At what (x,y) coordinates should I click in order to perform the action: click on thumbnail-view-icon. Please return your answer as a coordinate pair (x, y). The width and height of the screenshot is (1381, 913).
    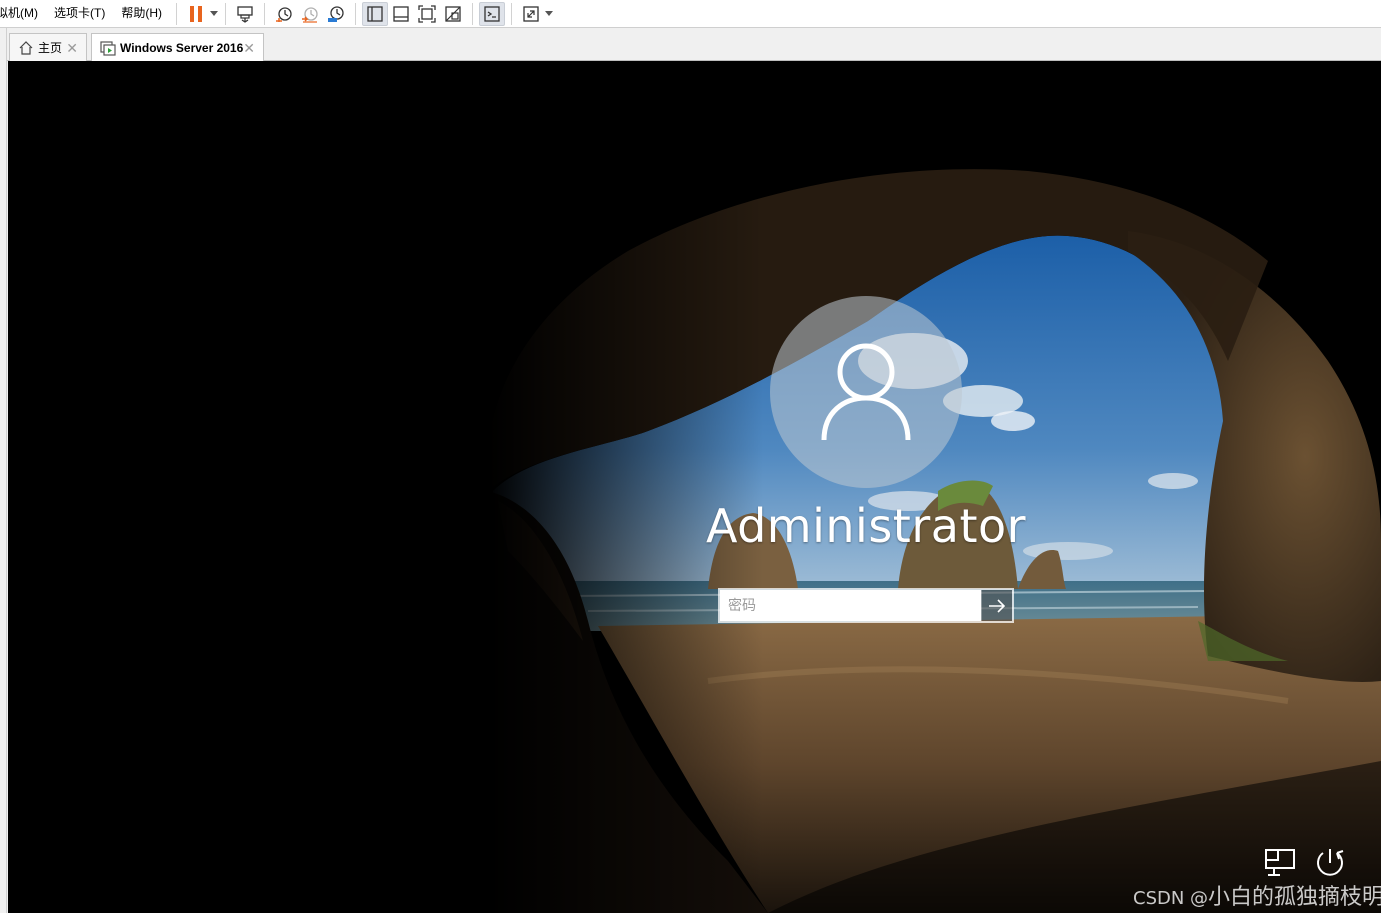
    Looking at the image, I should click on (401, 13).